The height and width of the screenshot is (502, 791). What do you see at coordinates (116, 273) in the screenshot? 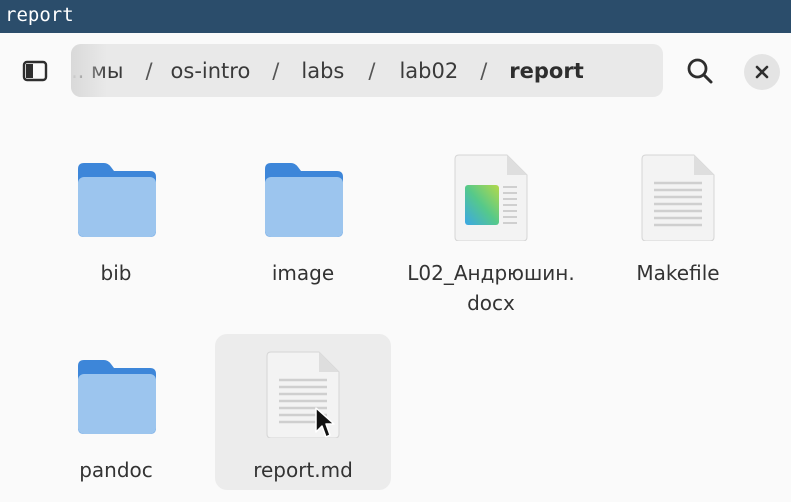
I see `file-name: bib` at bounding box center [116, 273].